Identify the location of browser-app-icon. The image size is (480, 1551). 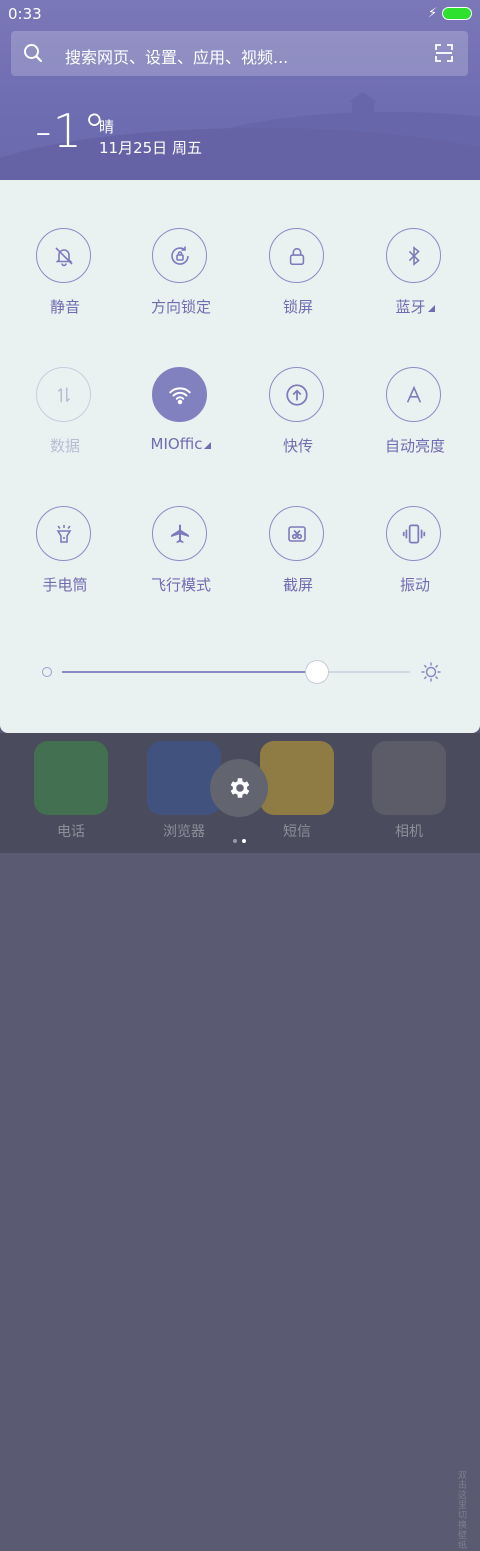
(184, 778).